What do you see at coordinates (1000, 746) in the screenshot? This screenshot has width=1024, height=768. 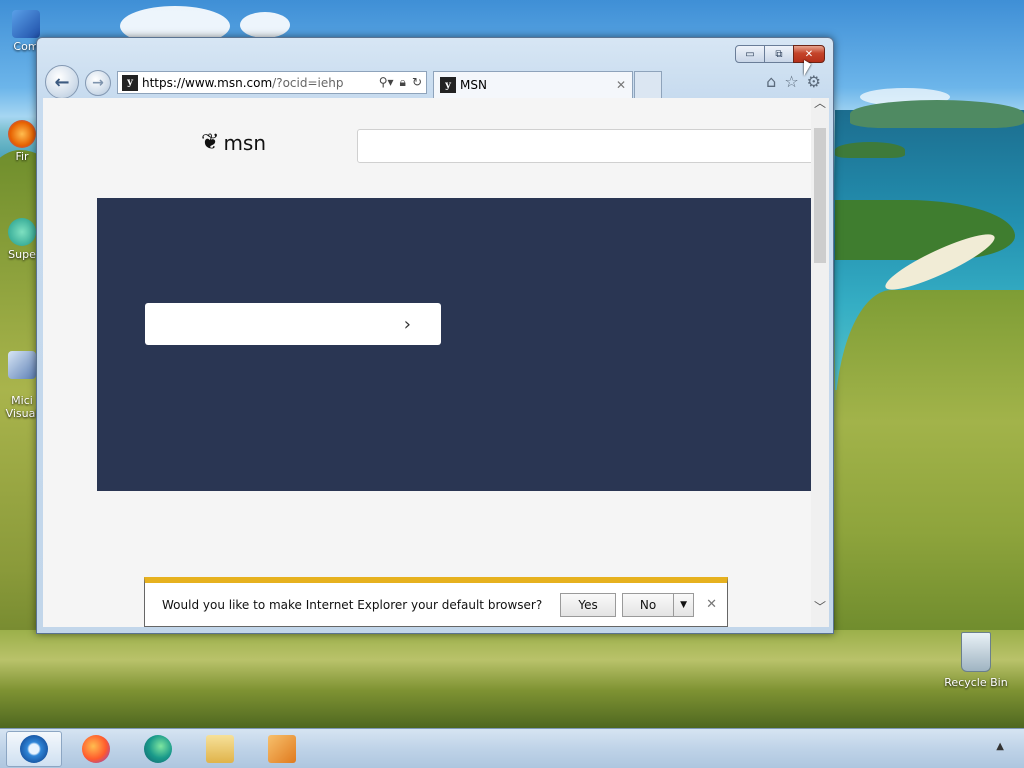 I see `tray-expand-icon: ▲` at bounding box center [1000, 746].